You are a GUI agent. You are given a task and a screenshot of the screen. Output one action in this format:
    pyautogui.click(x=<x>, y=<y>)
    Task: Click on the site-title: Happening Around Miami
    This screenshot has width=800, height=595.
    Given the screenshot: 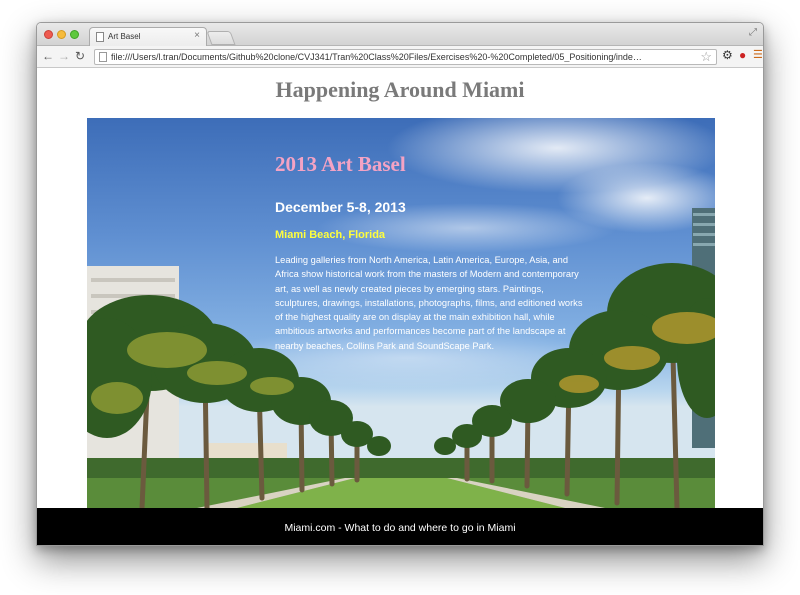 What is the action you would take?
    pyautogui.click(x=400, y=89)
    